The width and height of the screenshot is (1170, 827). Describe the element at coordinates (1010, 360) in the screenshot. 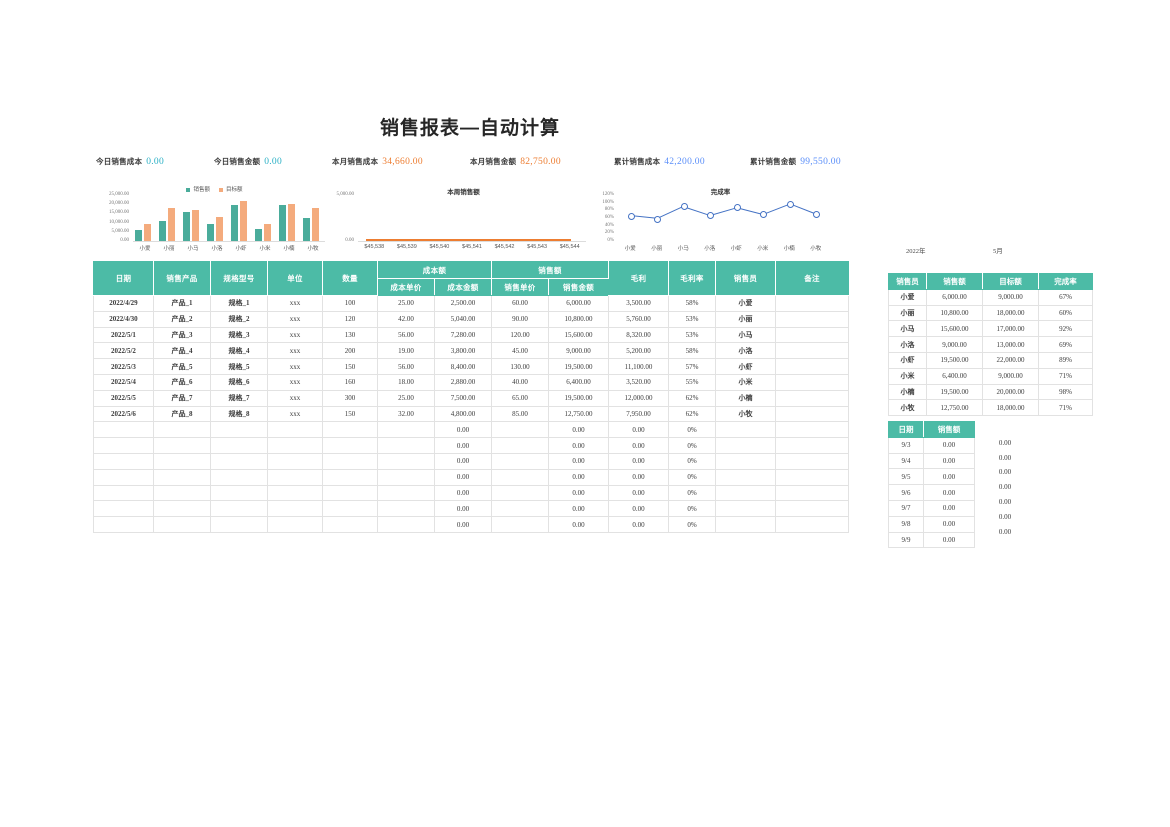

I see `cell-target: 22,000.00` at that location.